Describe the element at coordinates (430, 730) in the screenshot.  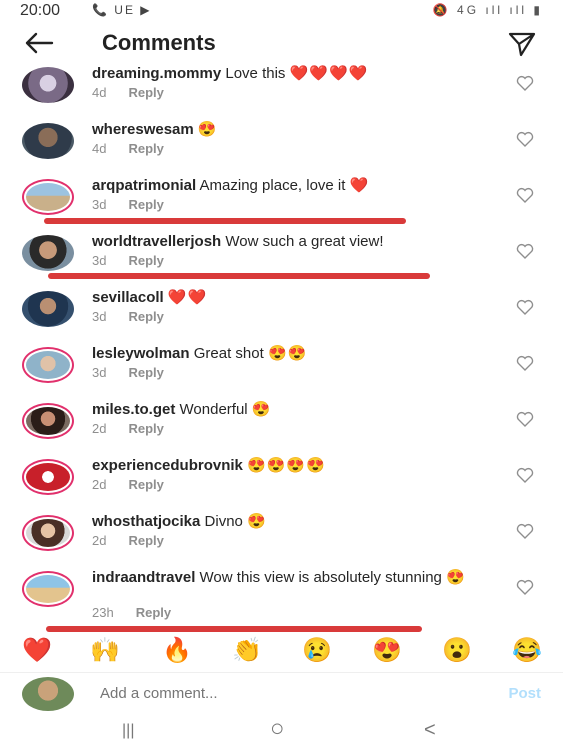
I see `nav-back-icon: <` at that location.